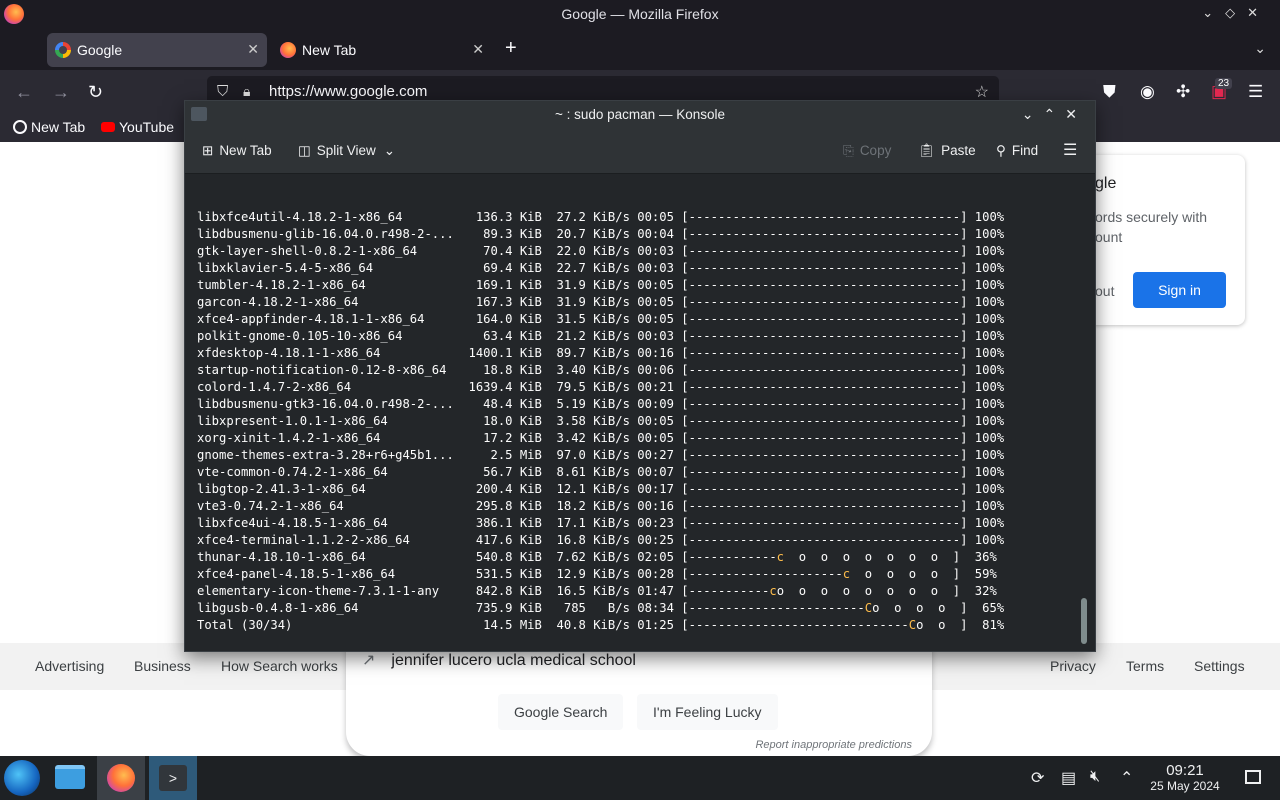  Describe the element at coordinates (279, 666) in the screenshot. I see `footer-how-search-works-link: How Search works` at that location.